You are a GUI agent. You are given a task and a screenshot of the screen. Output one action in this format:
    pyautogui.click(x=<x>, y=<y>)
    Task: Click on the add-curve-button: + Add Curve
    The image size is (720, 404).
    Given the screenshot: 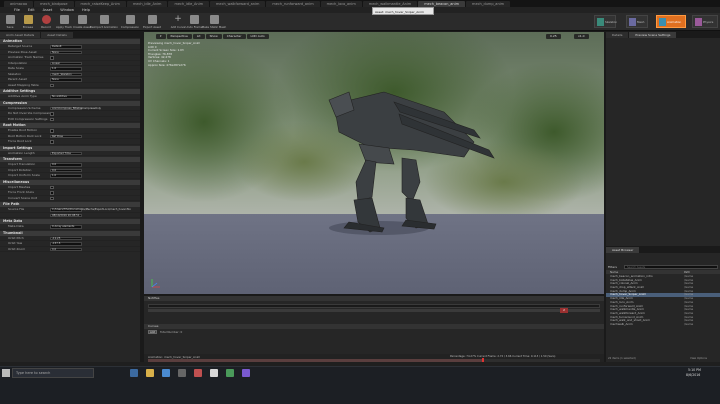 What is the action you would take?
    pyautogui.click(x=178, y=22)
    